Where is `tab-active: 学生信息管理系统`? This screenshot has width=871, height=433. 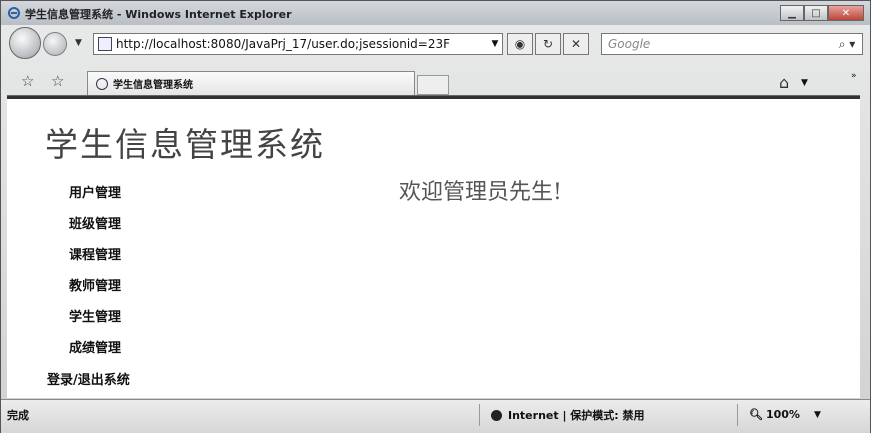 tab-active: 学生信息管理系统 is located at coordinates (251, 83).